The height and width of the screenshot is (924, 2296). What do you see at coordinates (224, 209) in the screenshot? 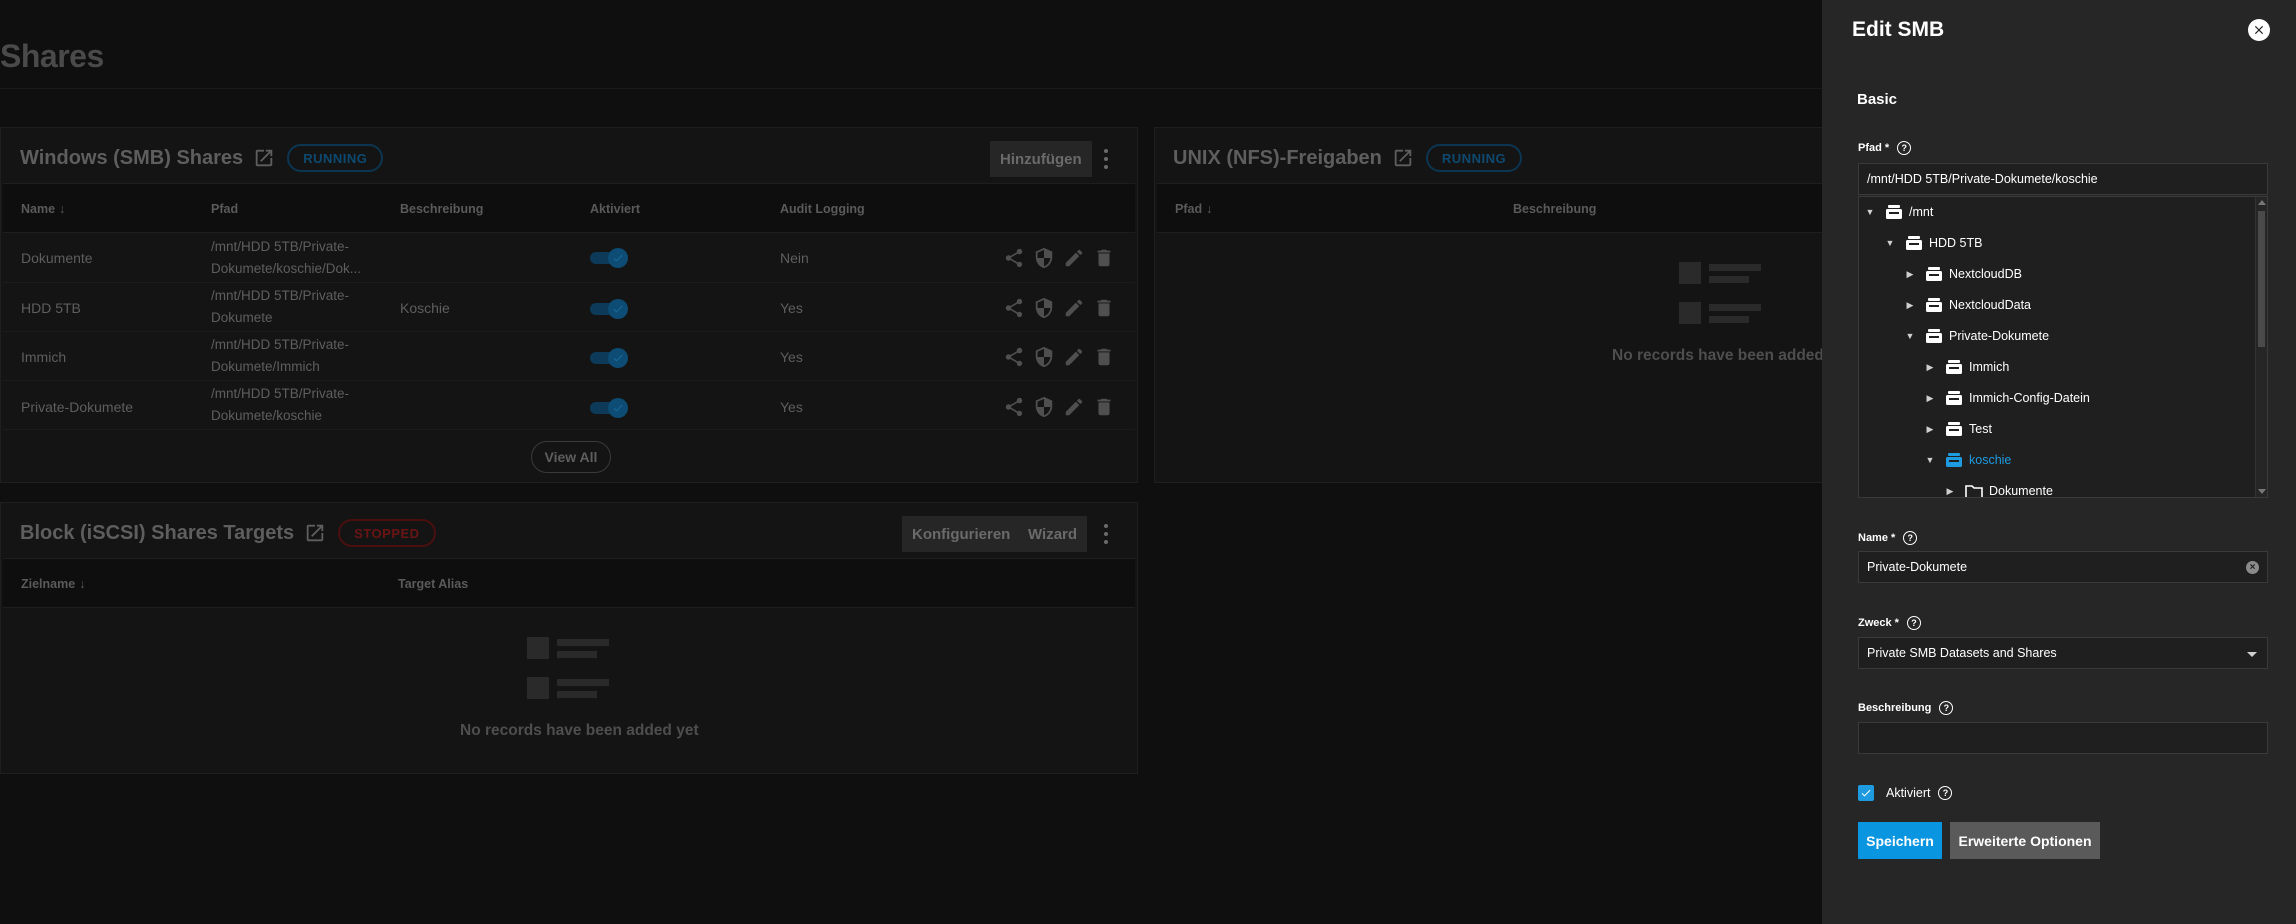
I see `col-path: Pfad` at bounding box center [224, 209].